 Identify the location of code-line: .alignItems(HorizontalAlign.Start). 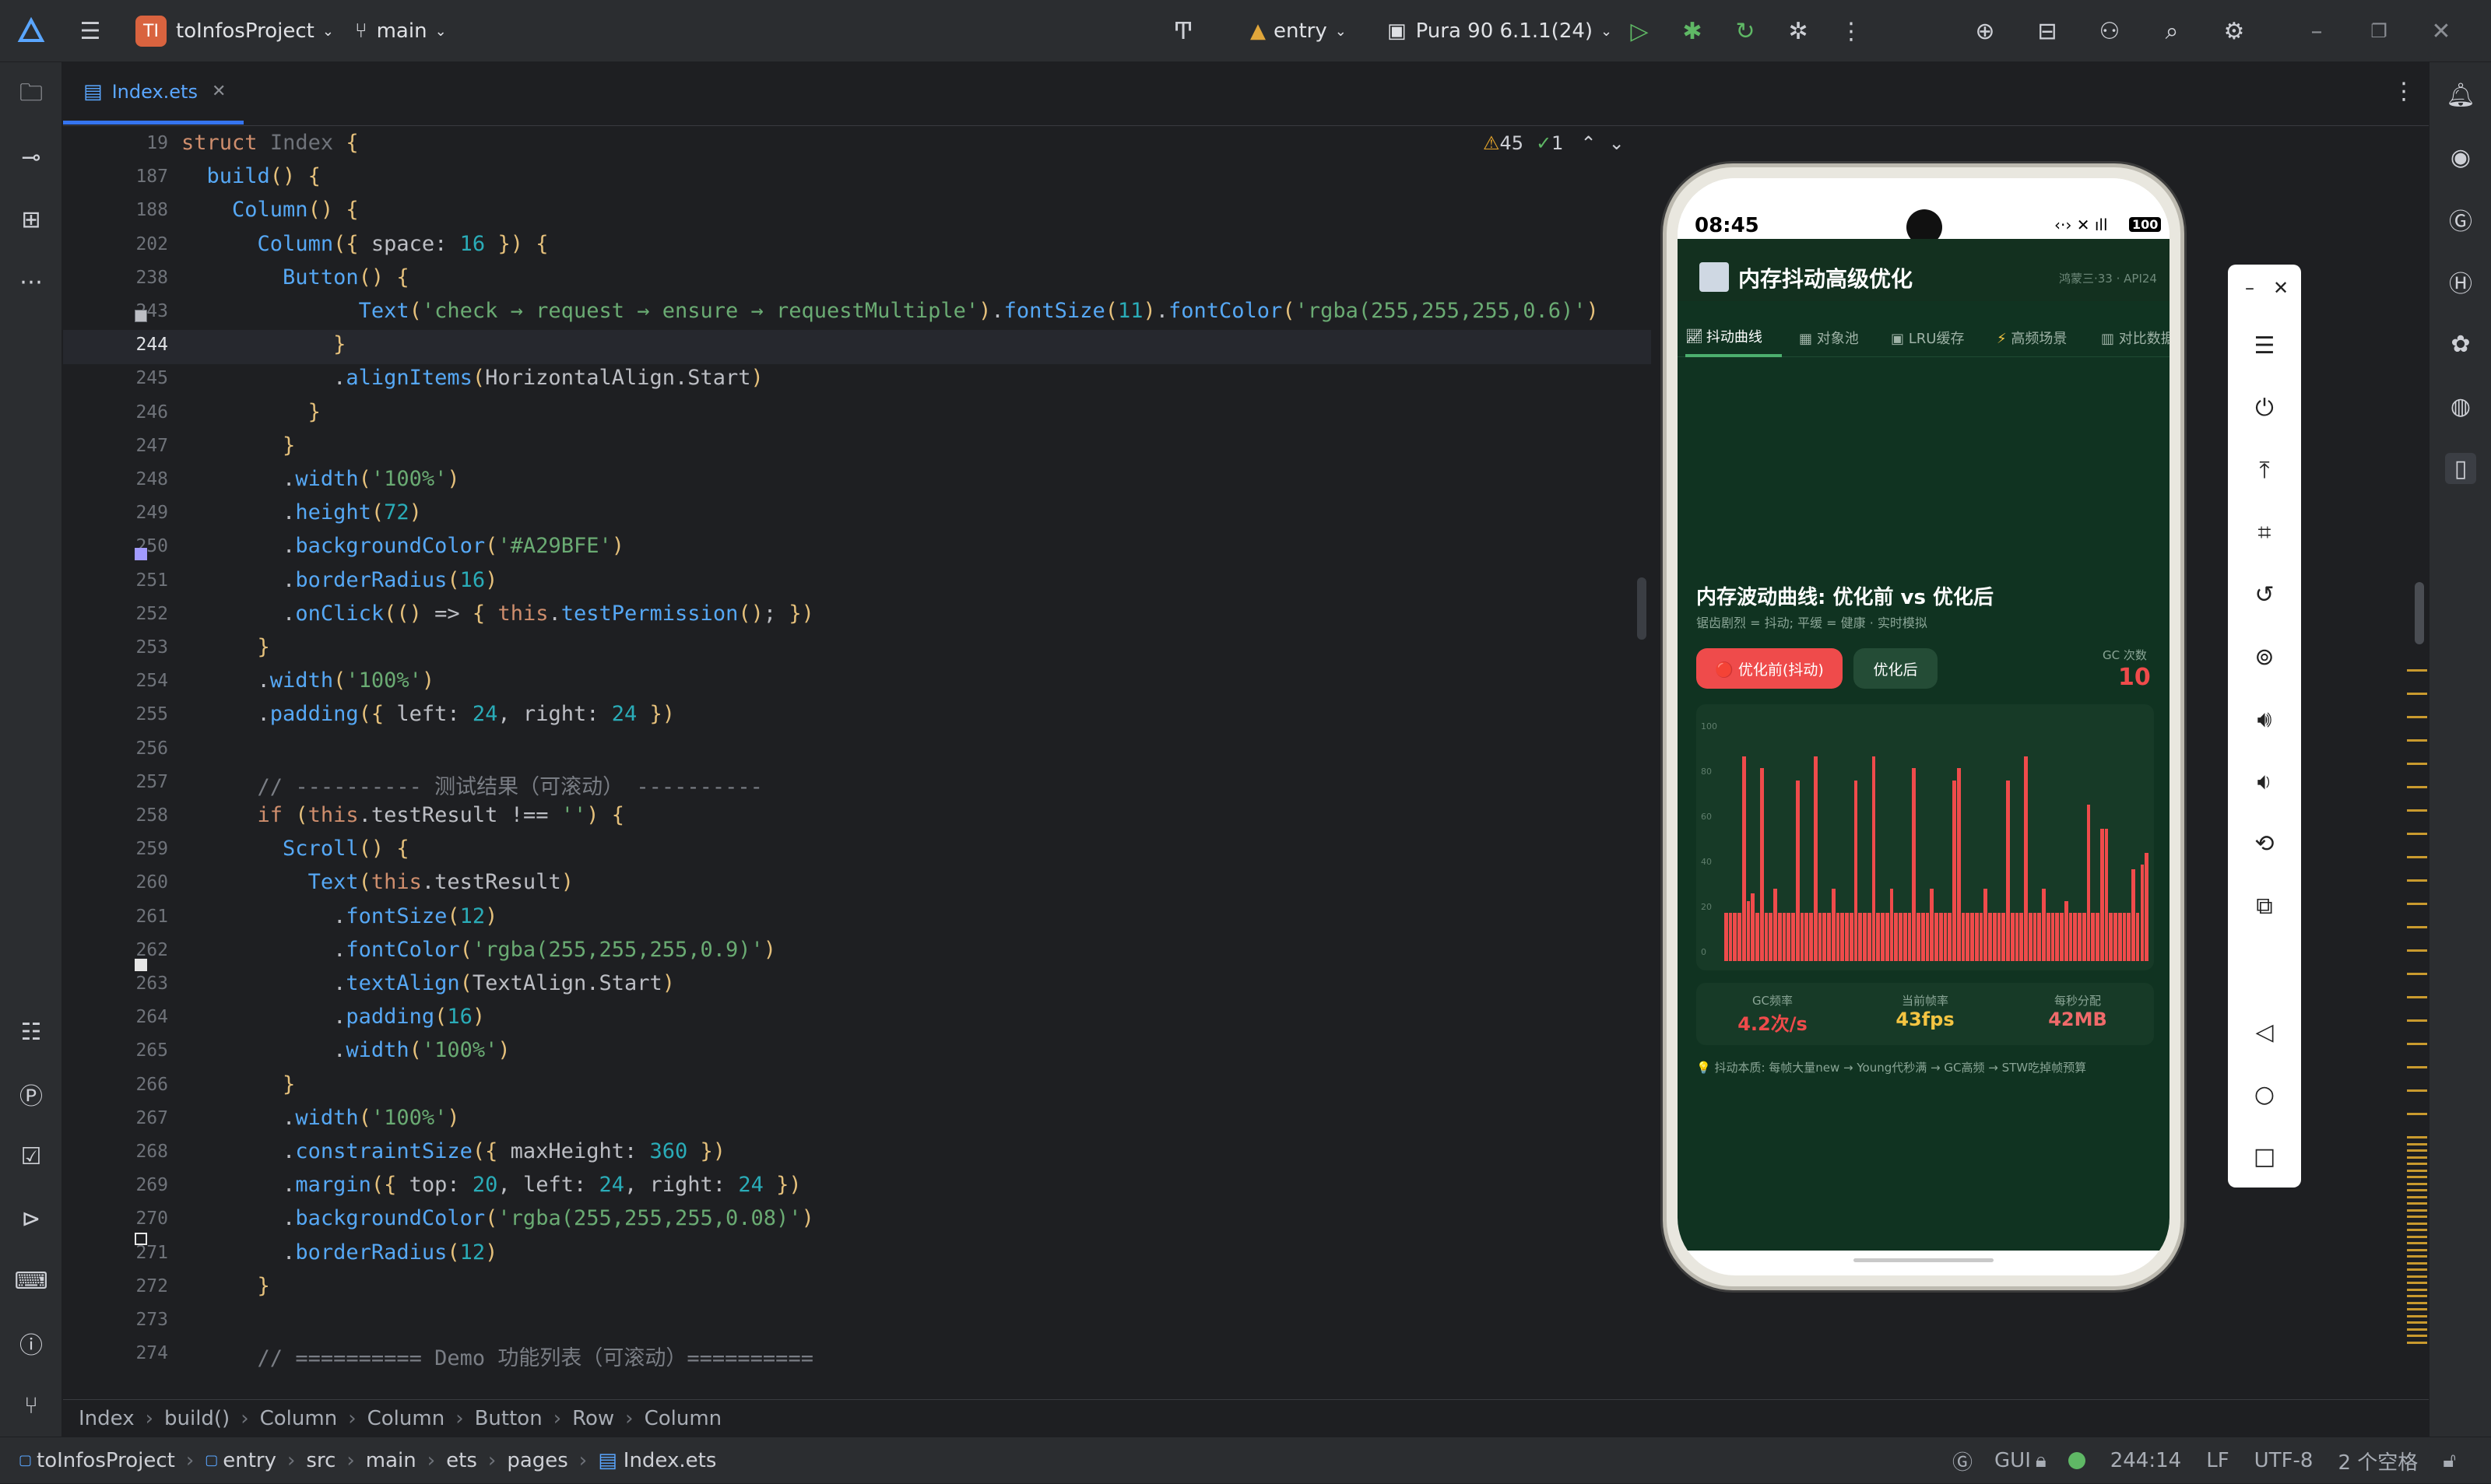
(472, 378).